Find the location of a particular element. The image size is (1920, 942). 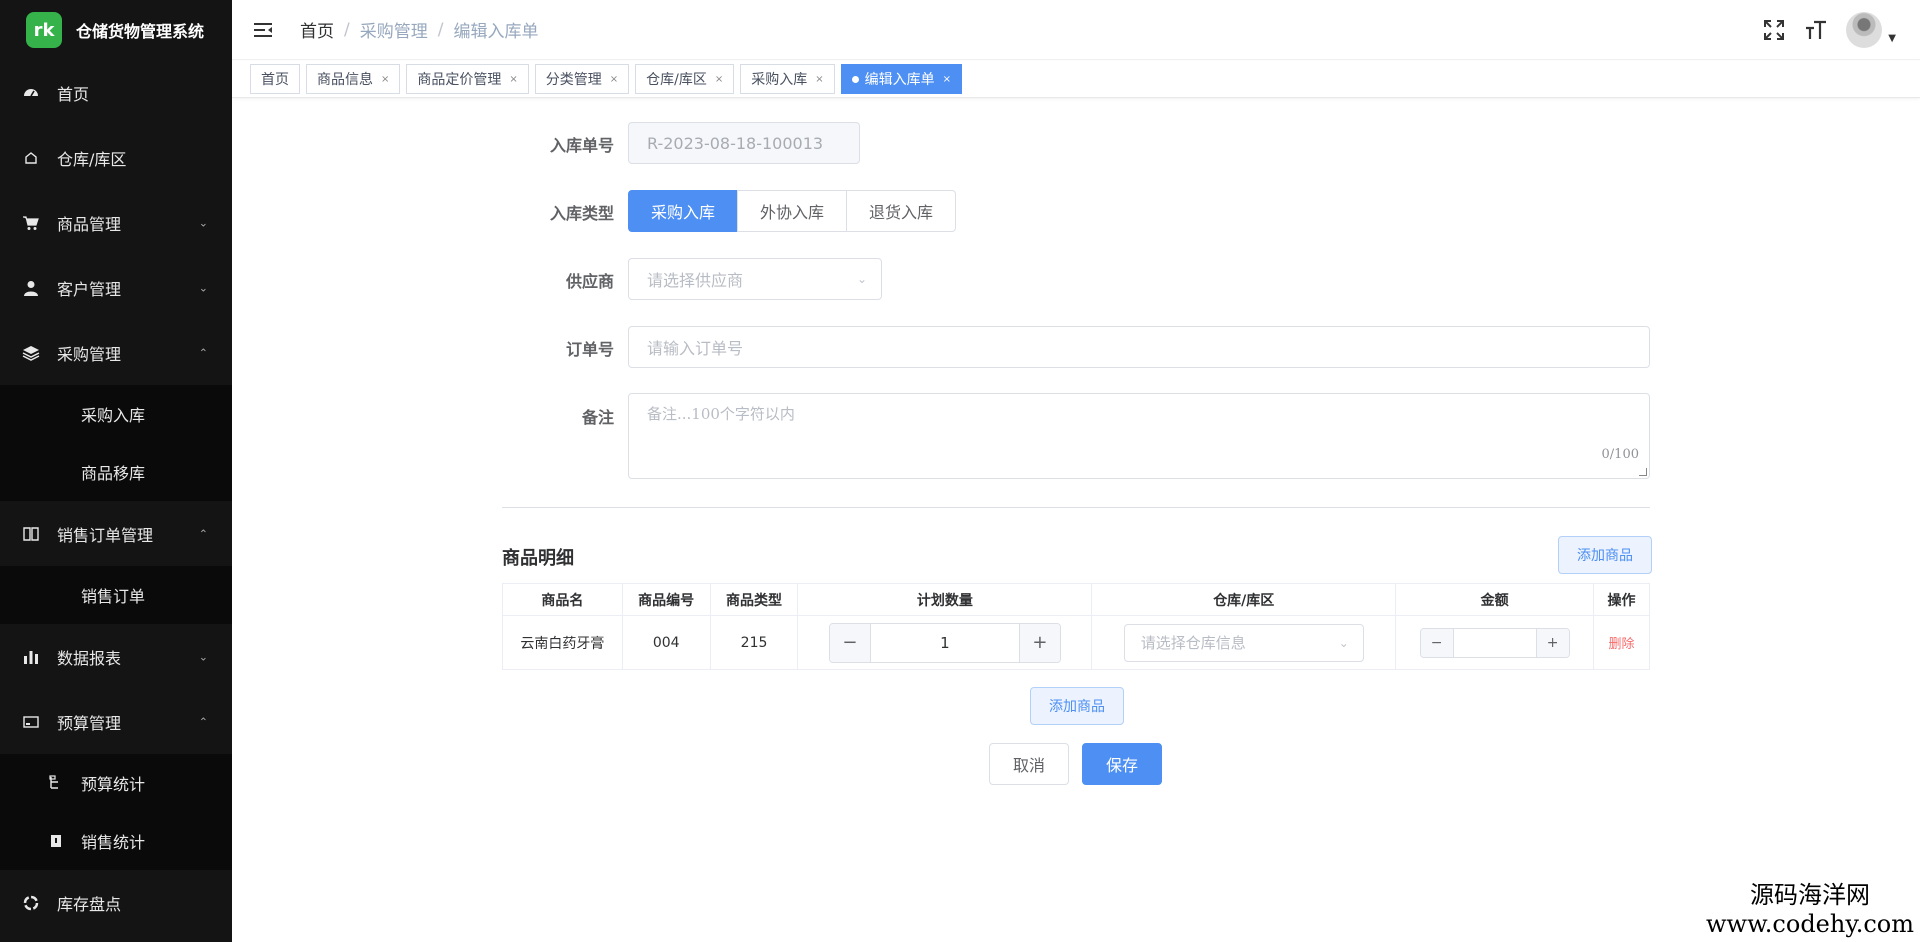

add-goods-button: 添加商品 is located at coordinates (1605, 555).